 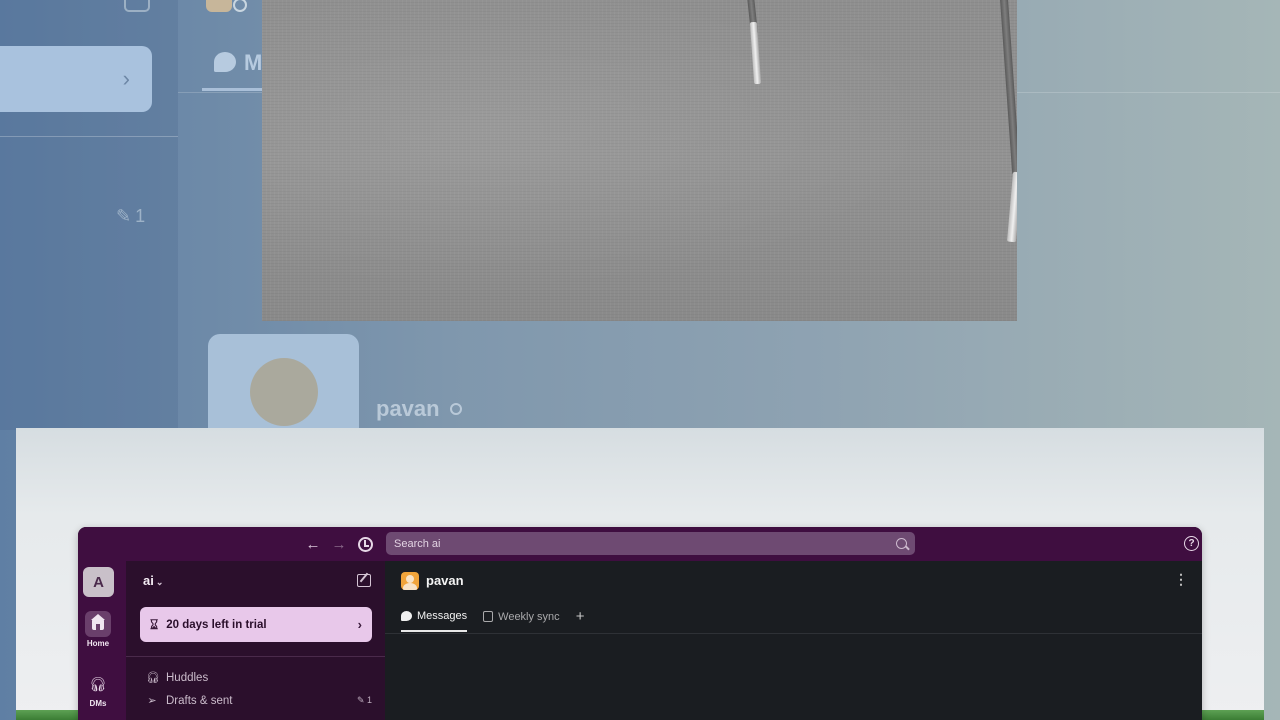 I want to click on home-icon, so click(x=98, y=621).